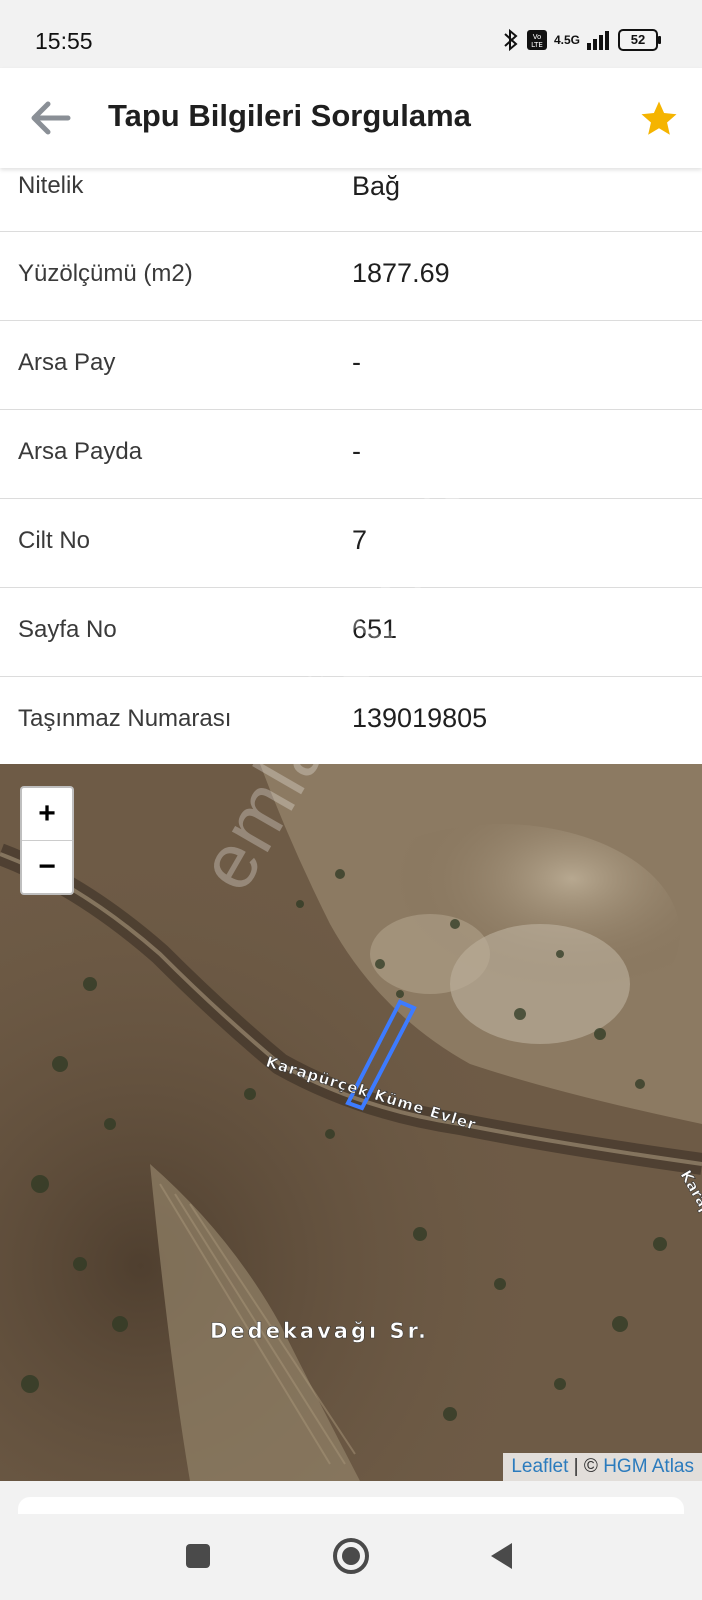 This screenshot has height=1600, width=702. What do you see at coordinates (648, 1466) in the screenshot?
I see `hgm-atlas-link: HGM Atlas` at bounding box center [648, 1466].